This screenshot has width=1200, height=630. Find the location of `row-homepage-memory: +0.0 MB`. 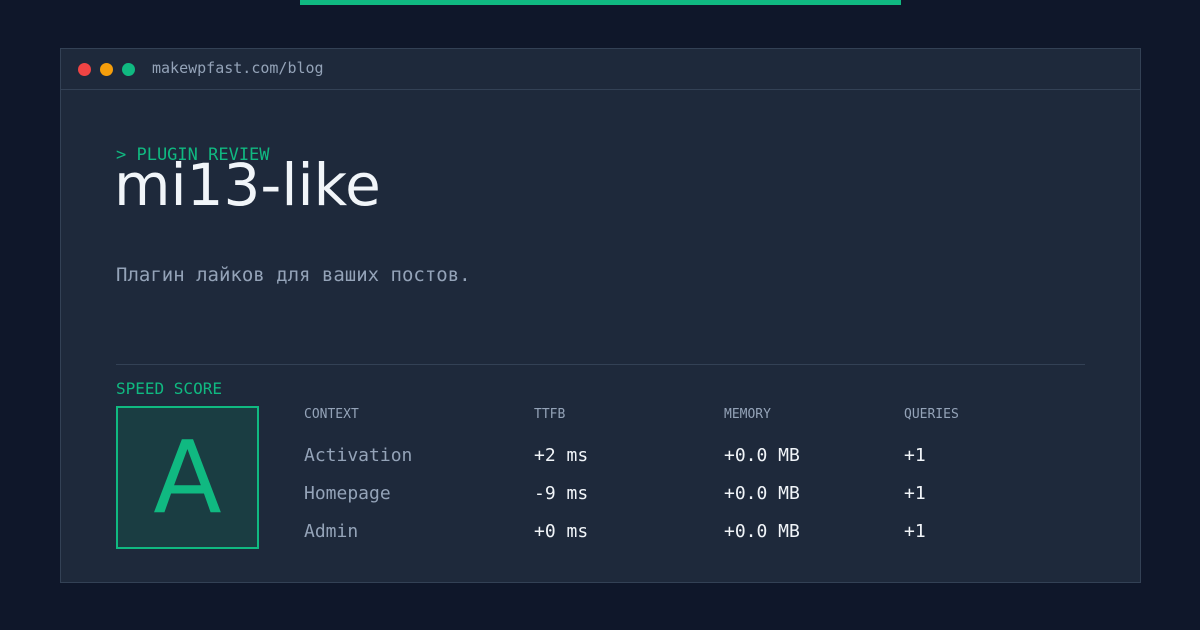

row-homepage-memory: +0.0 MB is located at coordinates (762, 493).